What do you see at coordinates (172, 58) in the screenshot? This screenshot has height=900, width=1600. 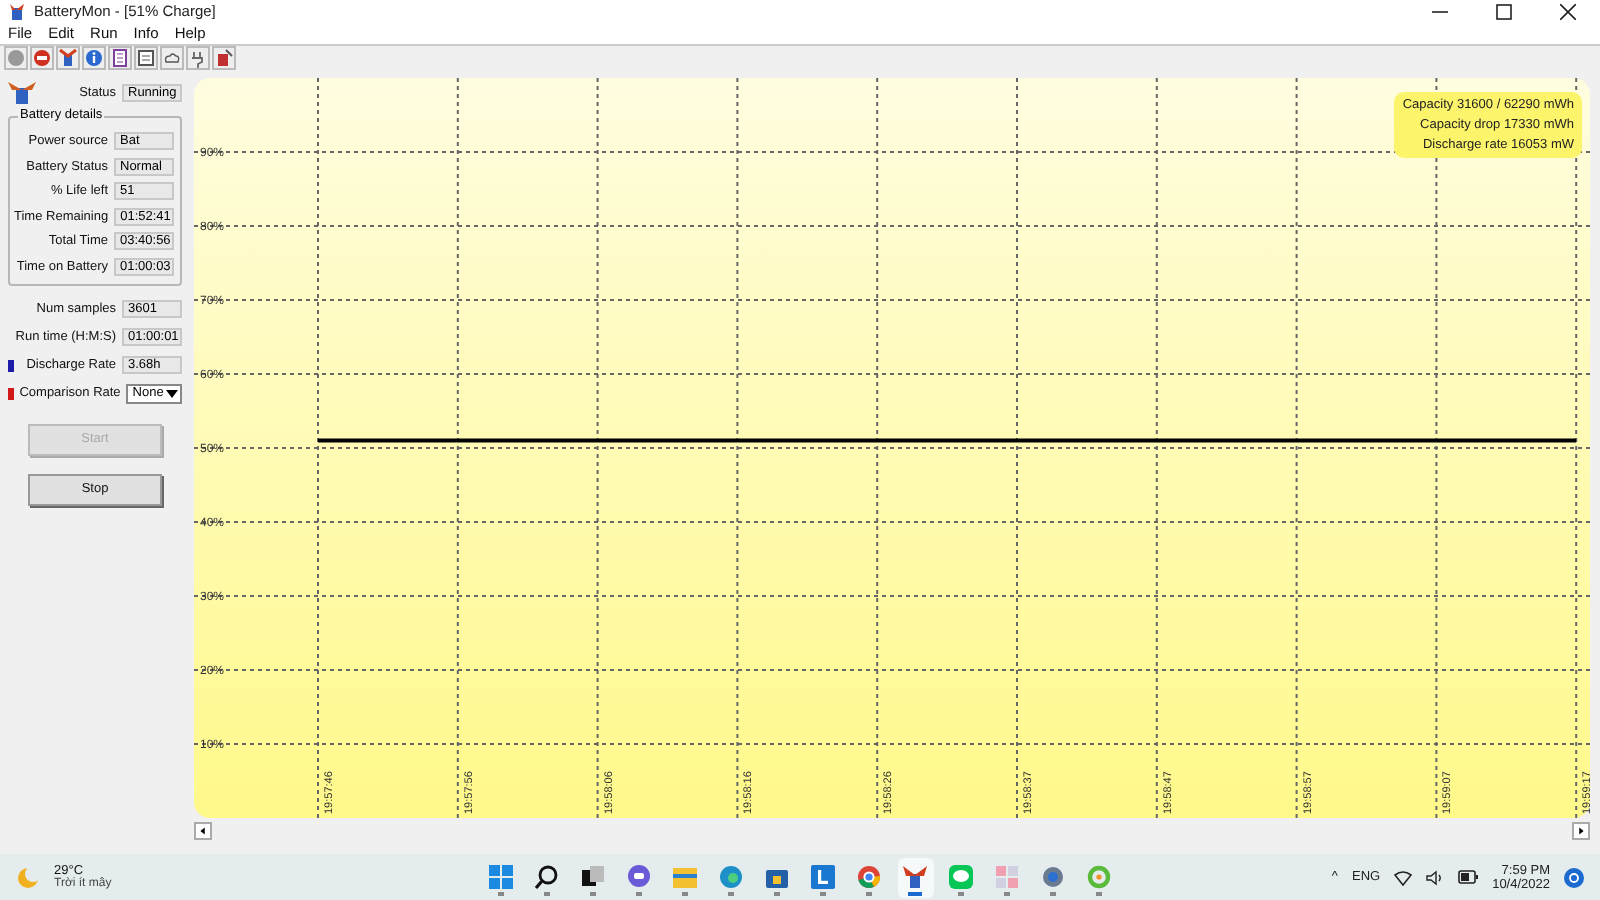 I see `cloud-icon` at bounding box center [172, 58].